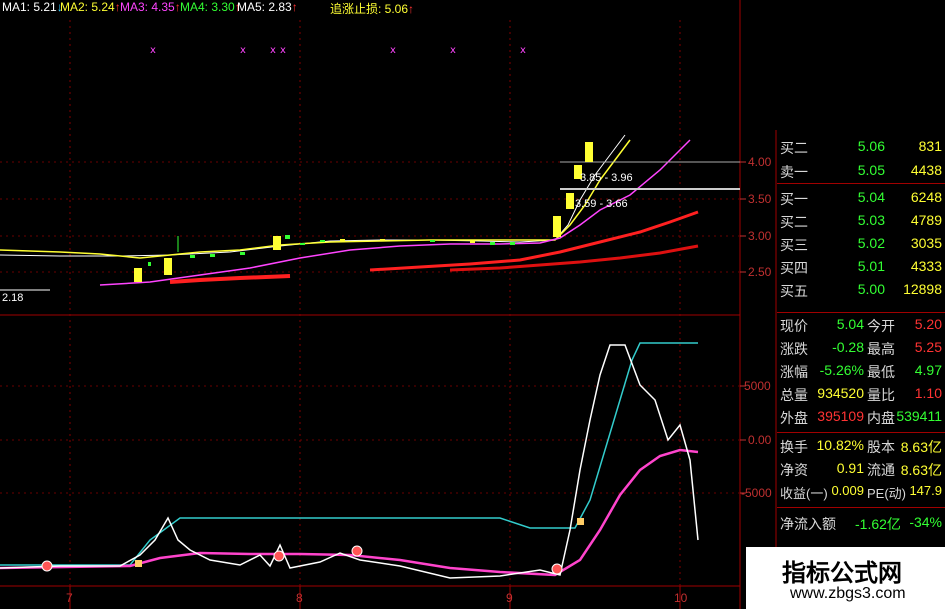 Image resolution: width=945 pixels, height=609 pixels. Describe the element at coordinates (267, 7) in the screenshot. I see `ma5-label: MA5: 2.83↑` at that location.